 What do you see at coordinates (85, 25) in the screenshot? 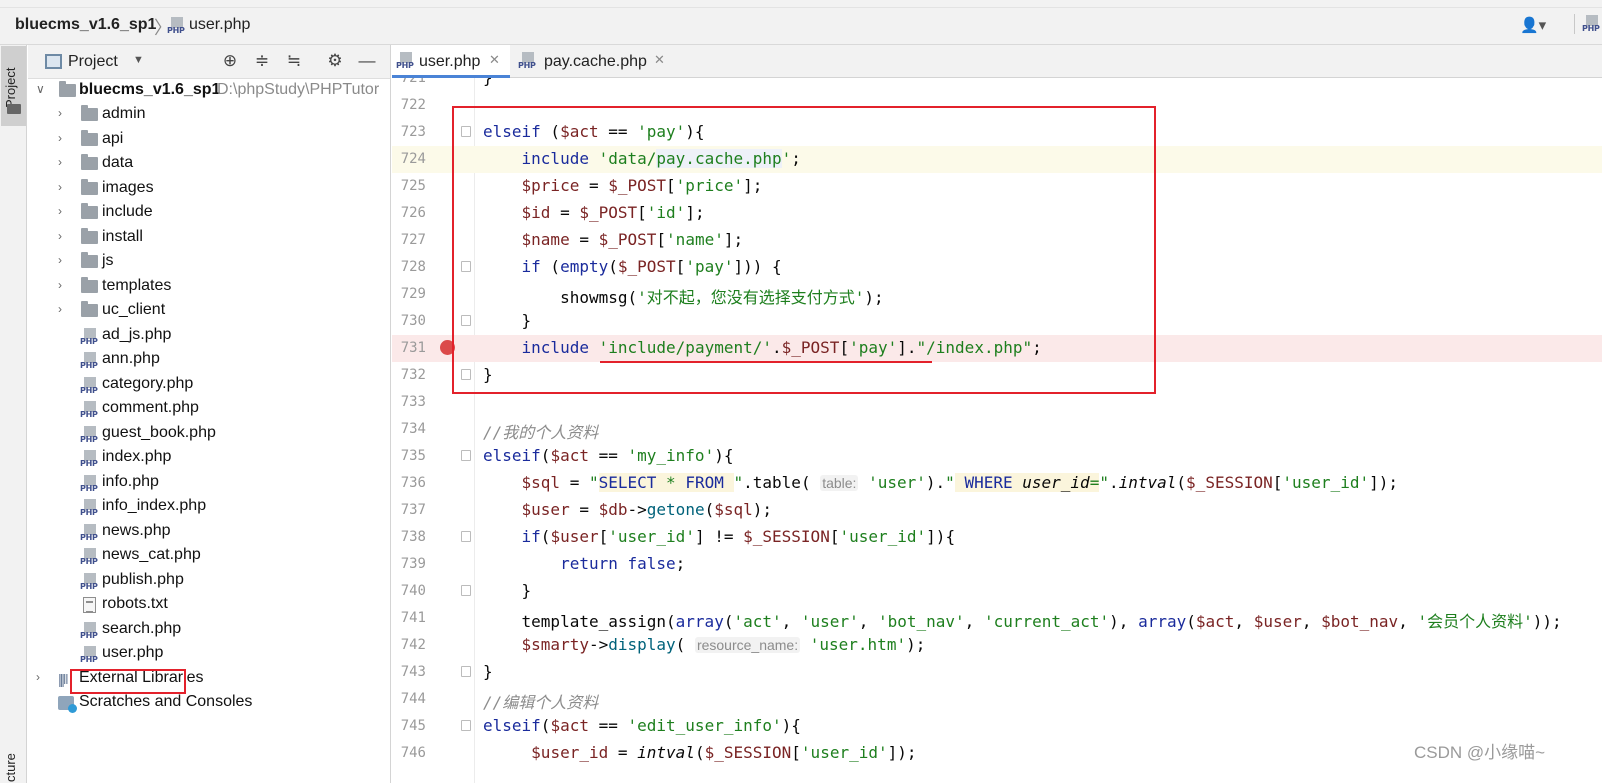
I see `breadcrumb-project: bluecms_v1.6_sp1` at bounding box center [85, 25].